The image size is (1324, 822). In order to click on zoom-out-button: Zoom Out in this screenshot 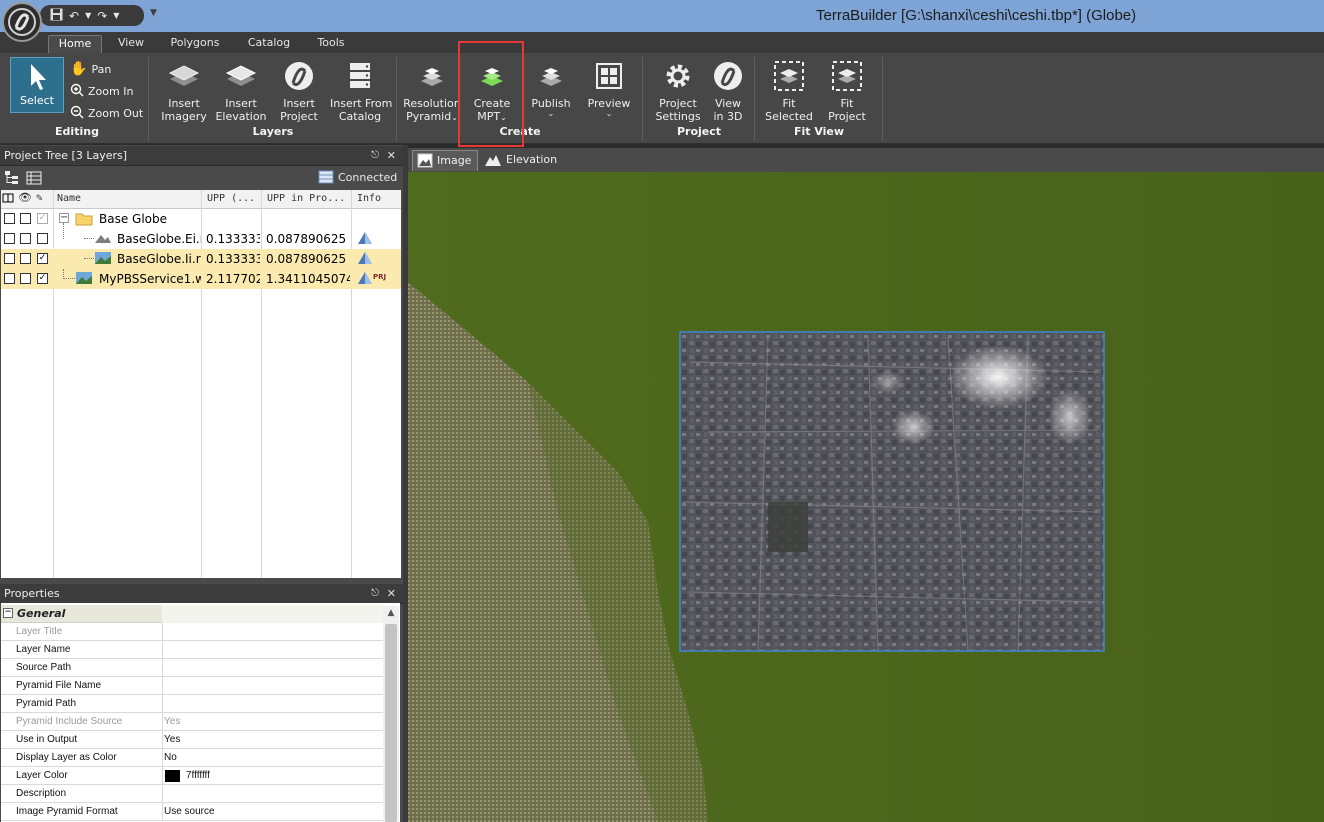, I will do `click(106, 113)`.